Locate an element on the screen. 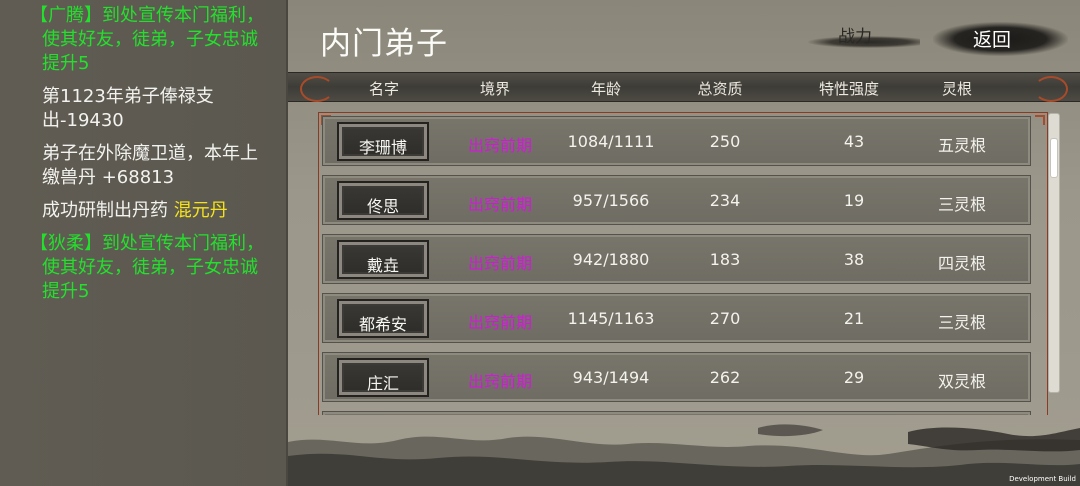 Image resolution: width=1080 pixels, height=486 pixels. disciple-name: 佟思 is located at coordinates (382, 206).